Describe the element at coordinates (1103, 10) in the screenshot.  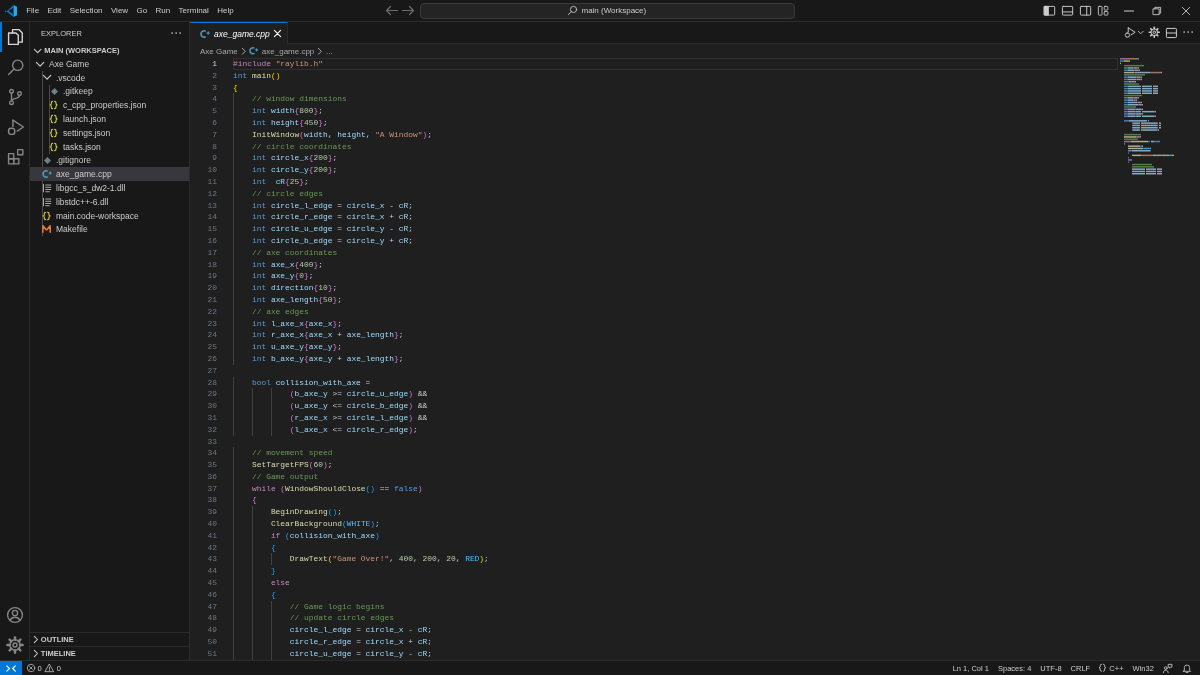
I see `layout-grid-icon` at that location.